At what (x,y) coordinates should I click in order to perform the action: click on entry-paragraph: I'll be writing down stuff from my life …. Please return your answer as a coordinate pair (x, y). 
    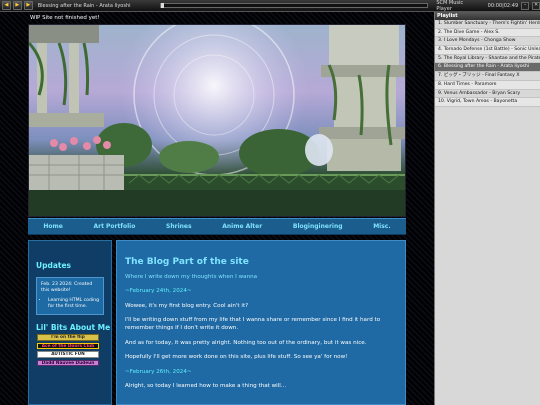
    Looking at the image, I should click on (253, 324).